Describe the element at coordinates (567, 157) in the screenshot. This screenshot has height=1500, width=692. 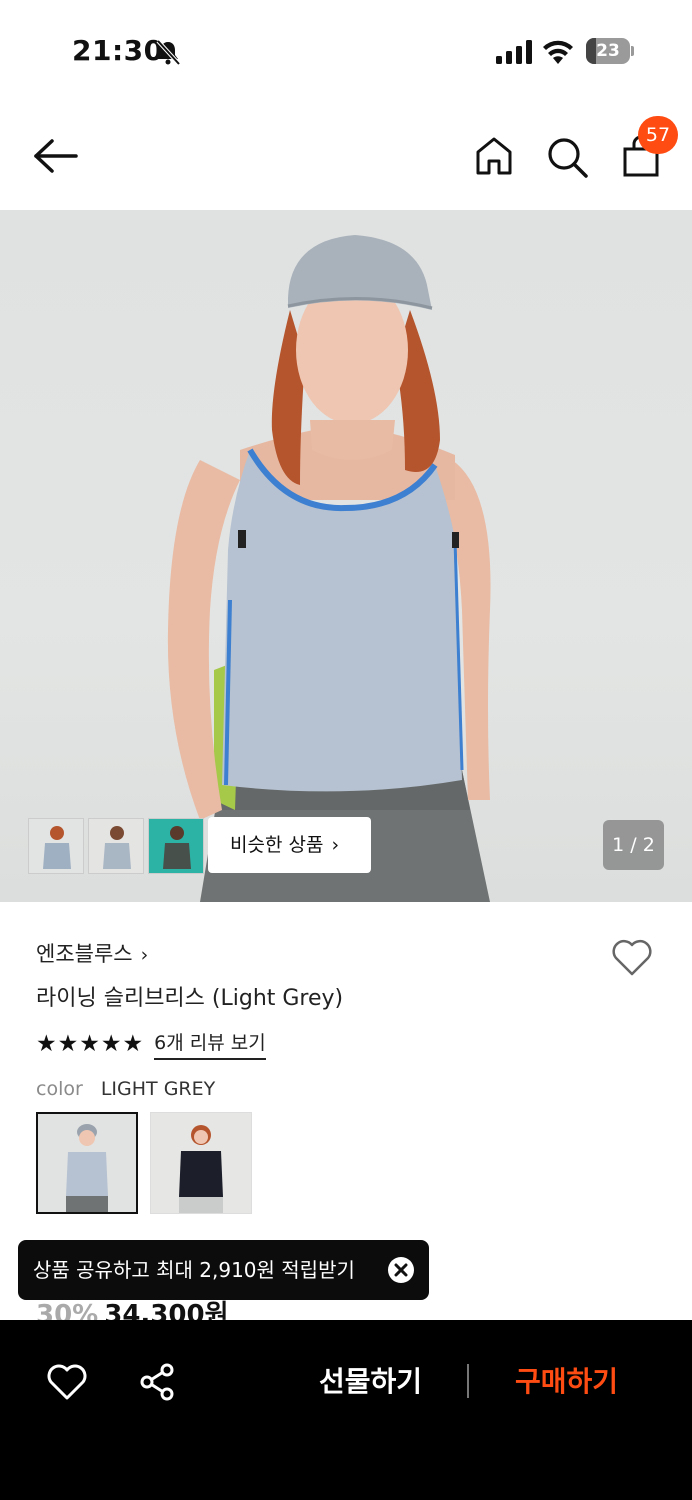
I see `search-icon` at that location.